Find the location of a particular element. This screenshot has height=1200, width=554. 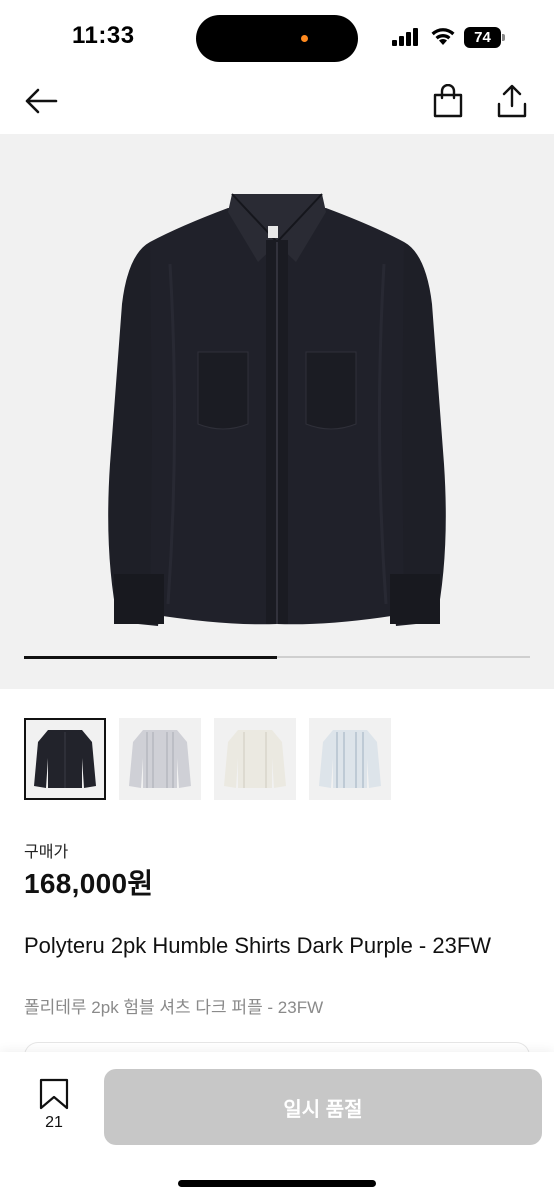

battery-level: 74 is located at coordinates (482, 37).